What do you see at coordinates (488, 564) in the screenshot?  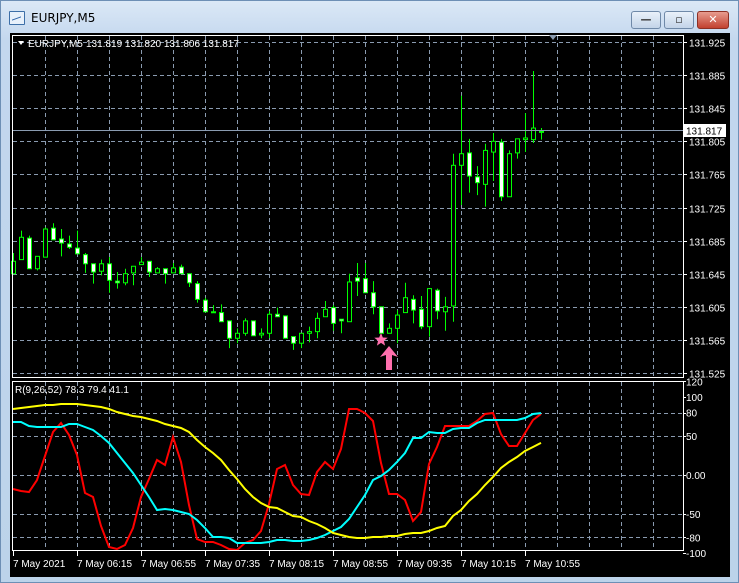 I see `time-axis-label: 7 May 10:15` at bounding box center [488, 564].